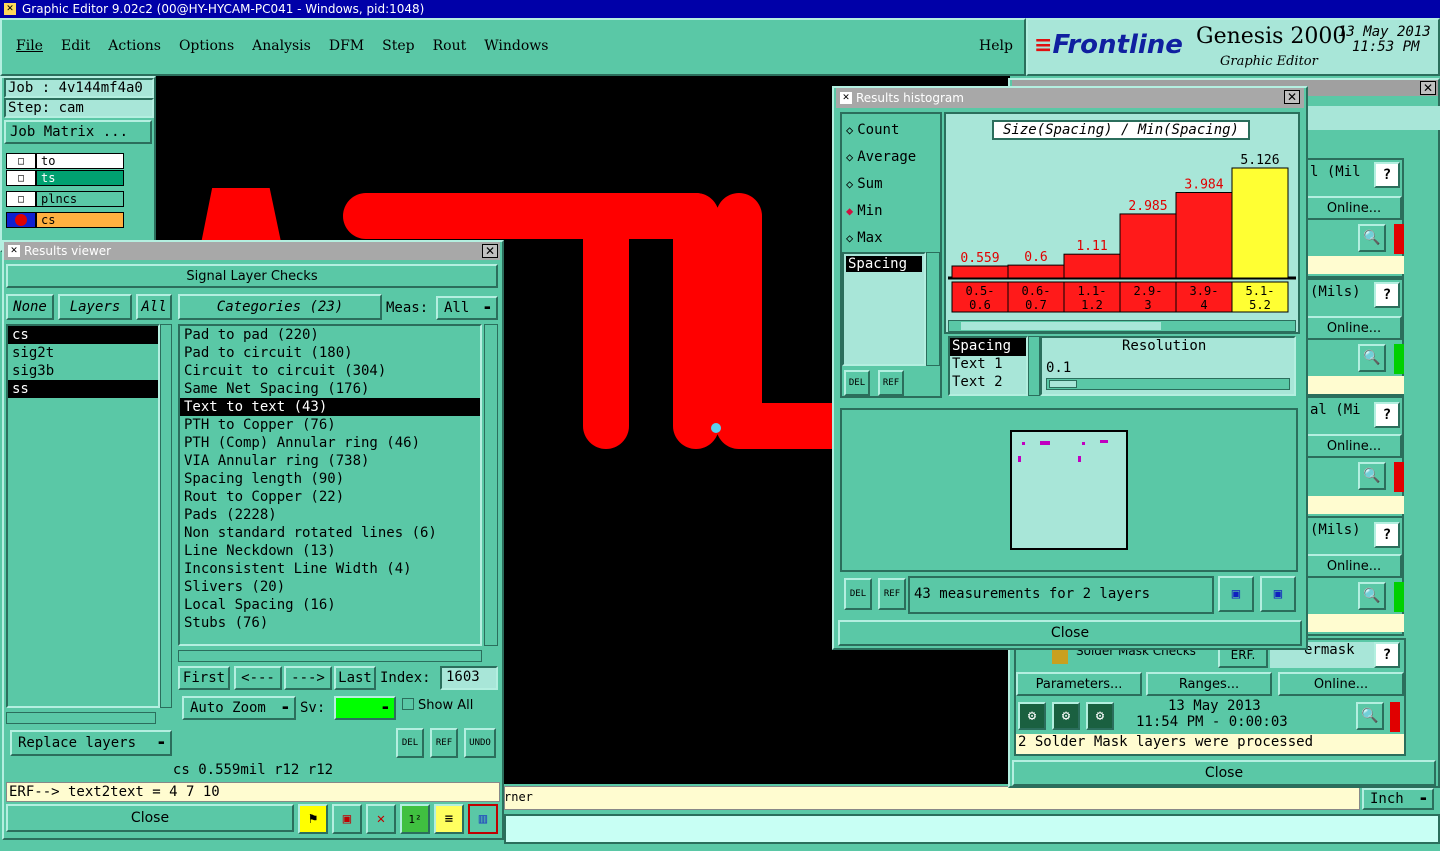 This screenshot has width=1440, height=851. Describe the element at coordinates (1292, 97) in the screenshot. I see `histogram-close-icon: ✕` at that location.